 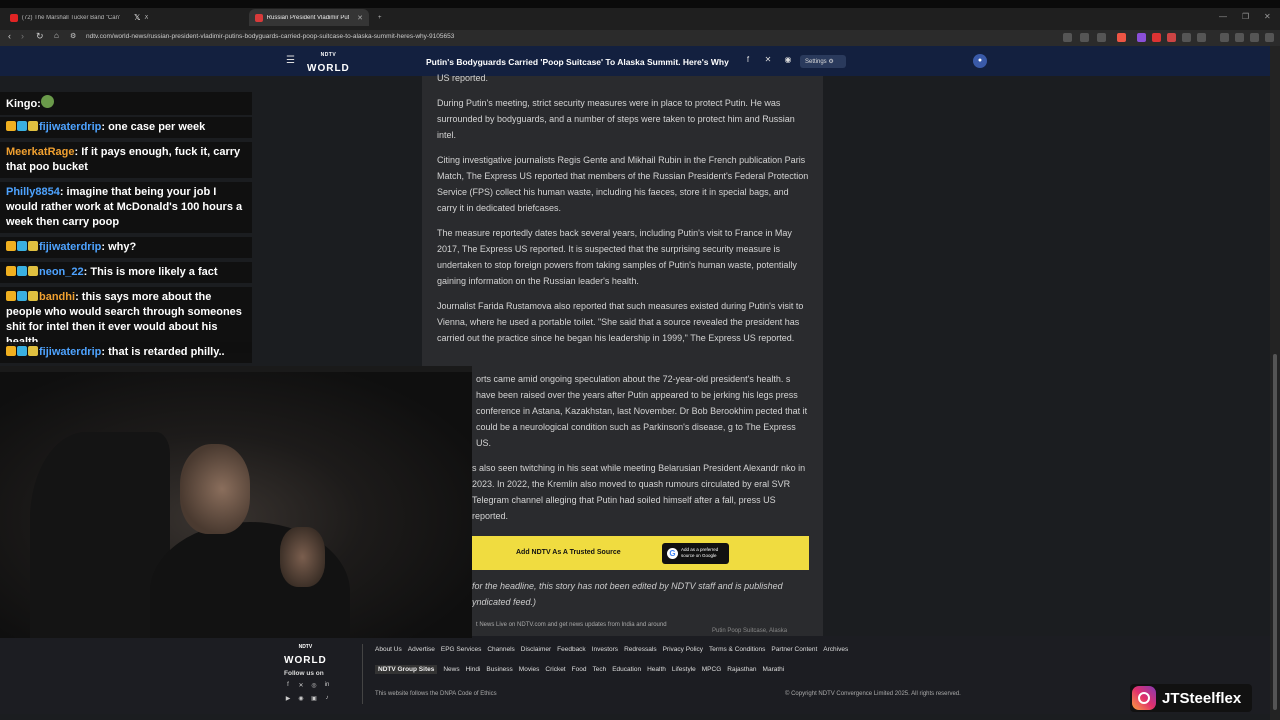 I want to click on webcam-feed, so click(x=236, y=502).